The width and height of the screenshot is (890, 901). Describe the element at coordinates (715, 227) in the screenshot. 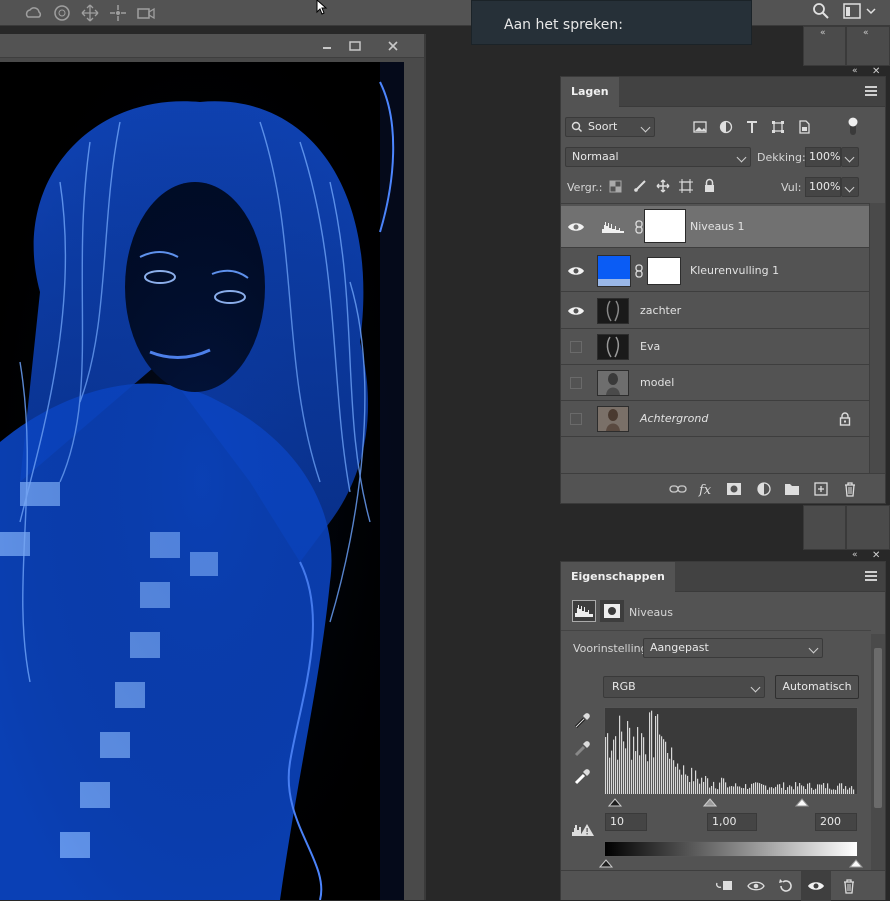

I see `layer-row-niveaus: Niveaus 1` at that location.